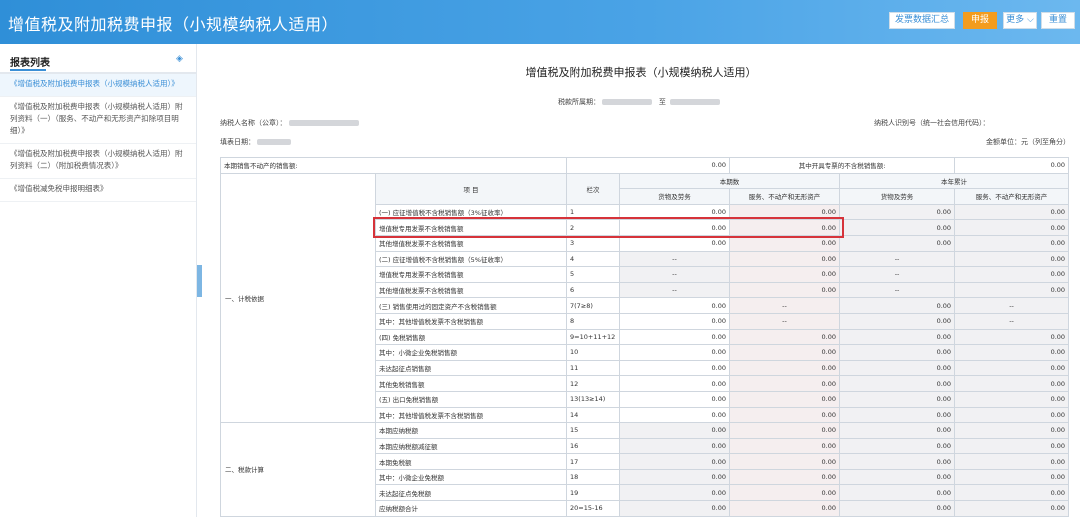  Describe the element at coordinates (471, 461) in the screenshot. I see `row-item-label: 本期免税额` at that location.